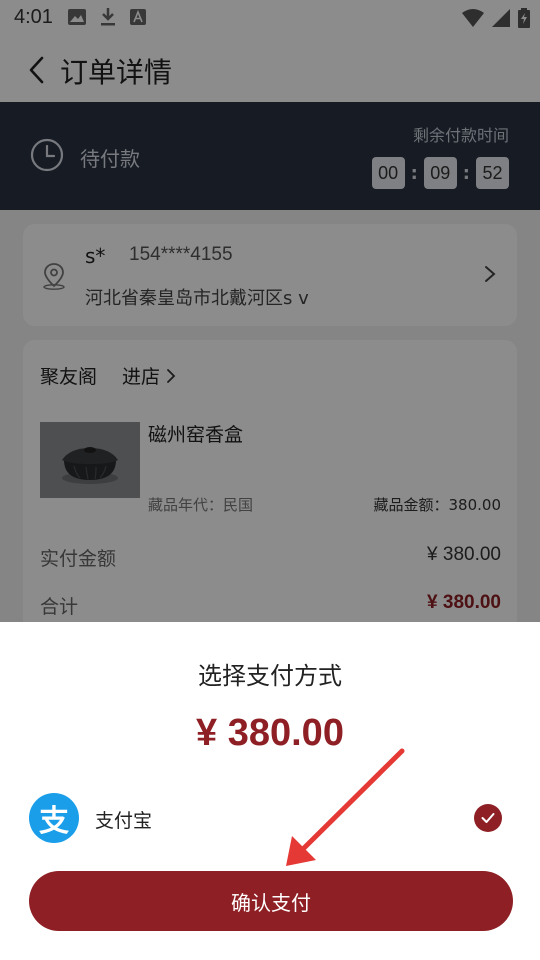 This screenshot has width=540, height=960. Describe the element at coordinates (270, 676) in the screenshot. I see `payment-sheet-title: 选择支付方式` at that location.